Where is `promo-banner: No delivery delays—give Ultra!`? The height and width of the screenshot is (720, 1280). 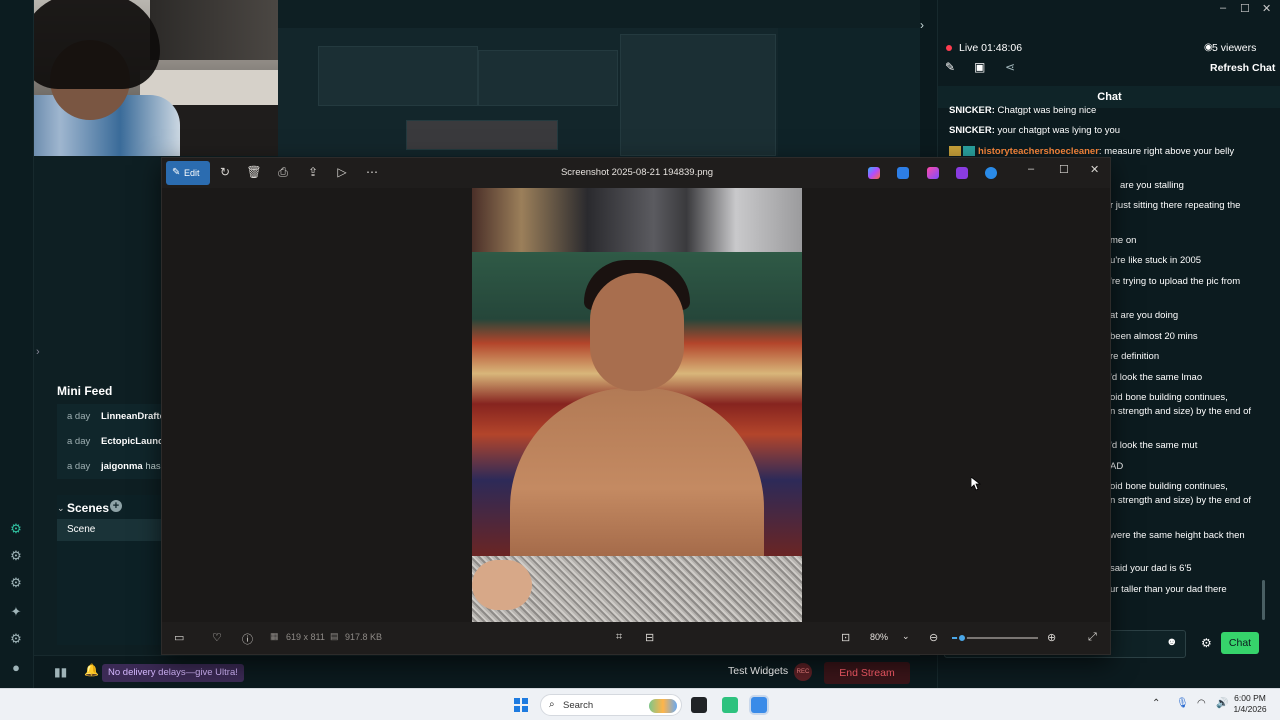
promo-banner: No delivery delays—give Ultra! is located at coordinates (173, 673).